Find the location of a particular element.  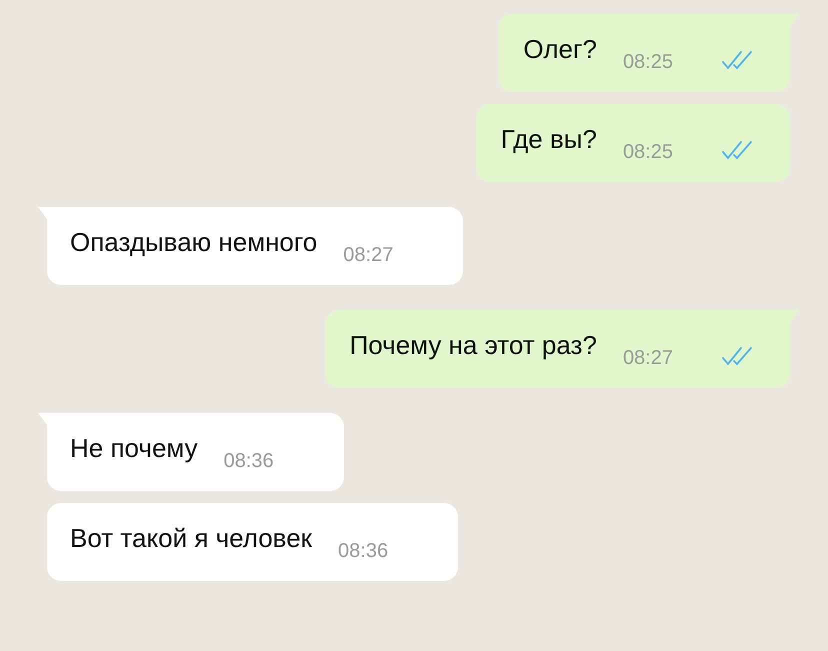

message-text: Опаздываю немного is located at coordinates (194, 242).